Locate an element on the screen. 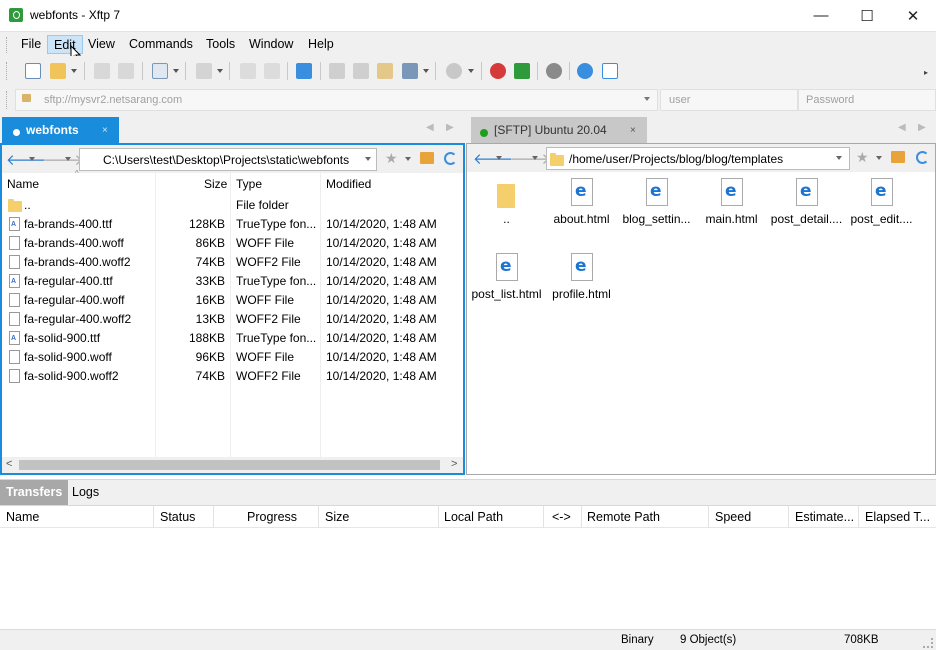 Image resolution: width=936 pixels, height=650 pixels. layout-icon is located at coordinates (410, 71).